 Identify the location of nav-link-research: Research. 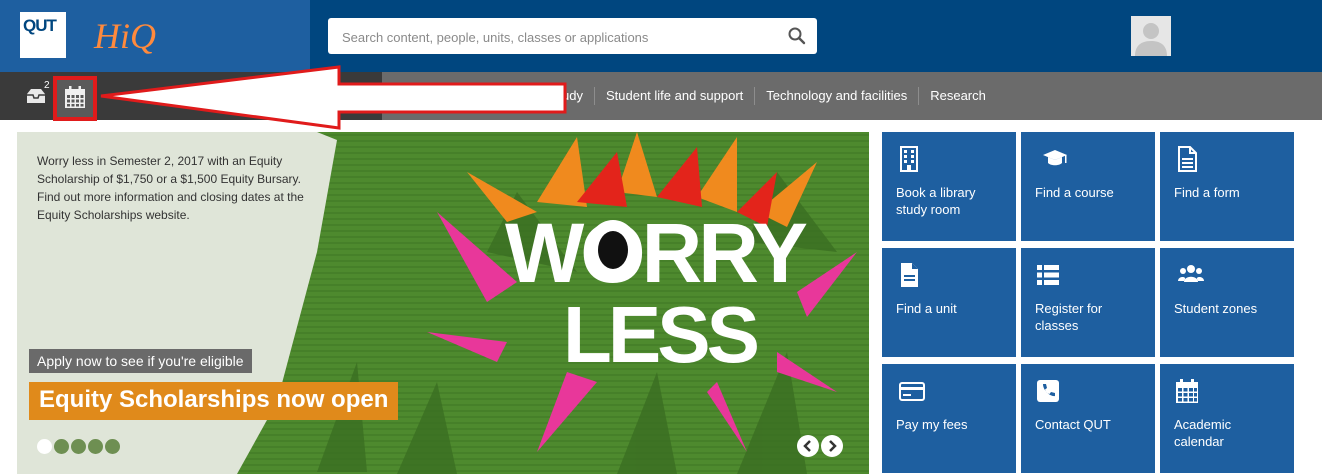
(957, 96).